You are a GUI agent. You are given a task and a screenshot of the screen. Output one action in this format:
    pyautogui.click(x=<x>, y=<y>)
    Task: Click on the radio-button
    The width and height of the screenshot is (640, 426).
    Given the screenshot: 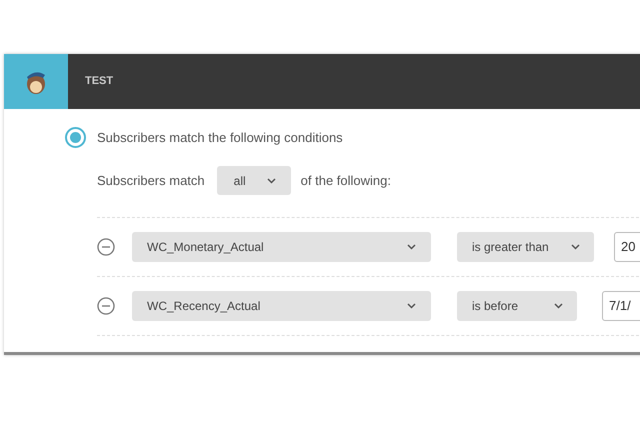 What is the action you would take?
    pyautogui.click(x=75, y=137)
    